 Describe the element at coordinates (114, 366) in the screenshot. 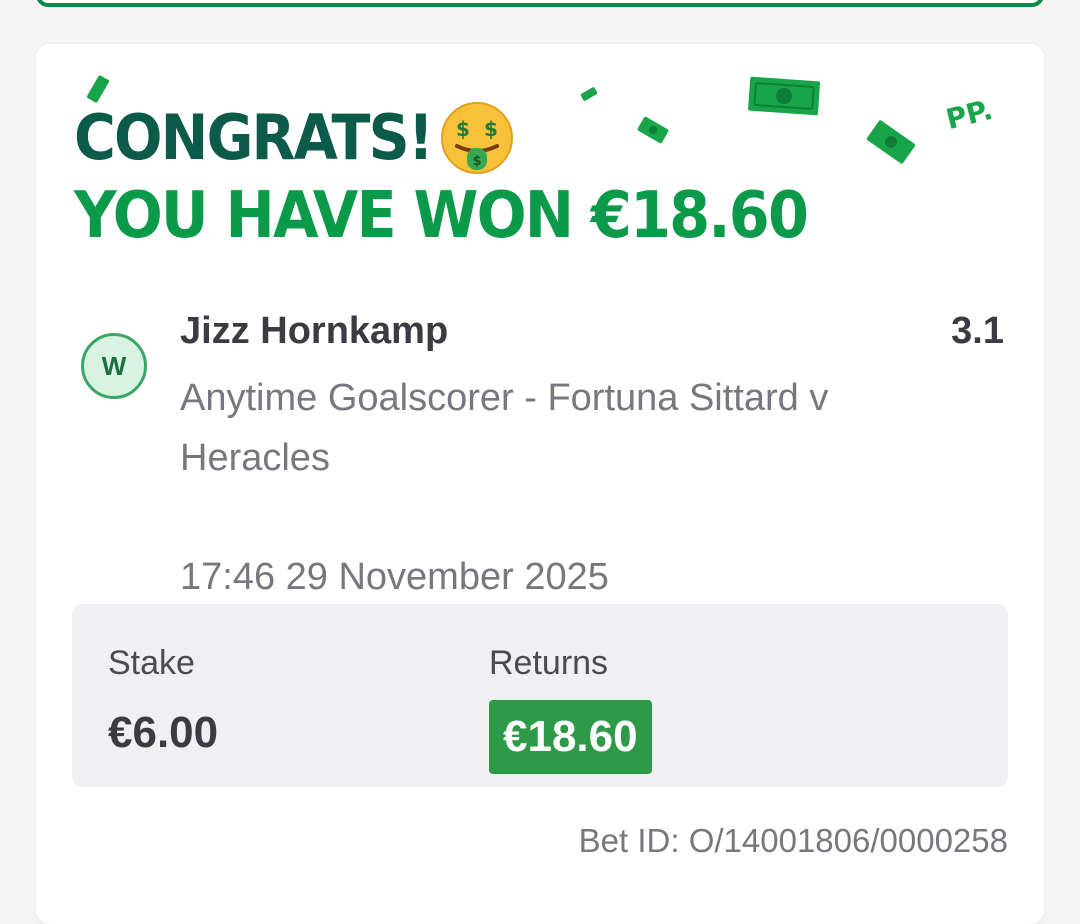

I see `win-status-badge: W` at that location.